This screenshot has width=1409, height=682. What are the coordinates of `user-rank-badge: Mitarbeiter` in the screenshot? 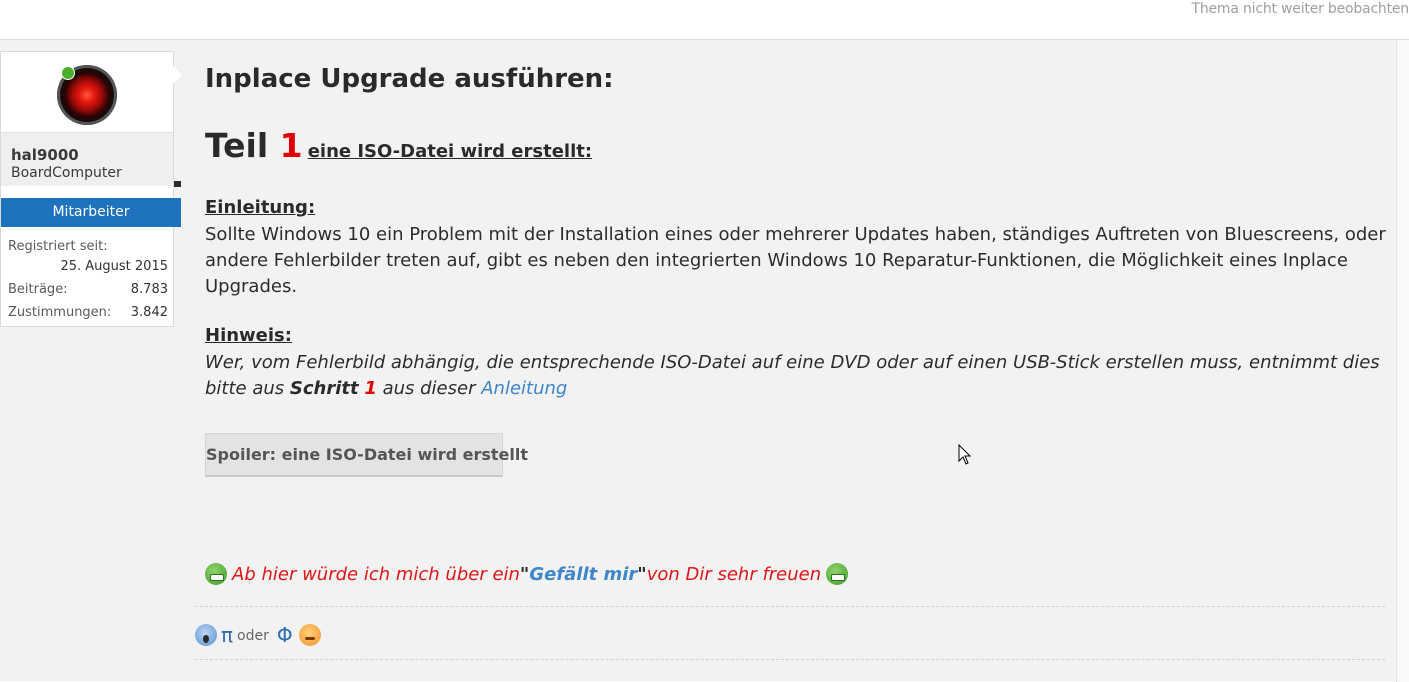 It's located at (91, 212).